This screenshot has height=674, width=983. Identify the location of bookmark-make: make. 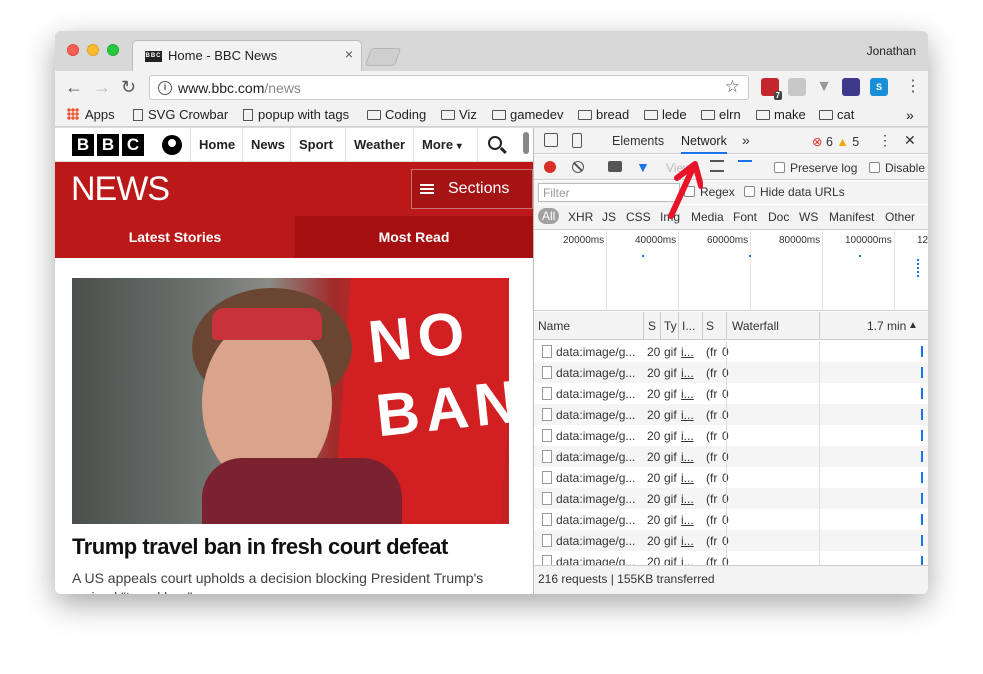
(781, 114).